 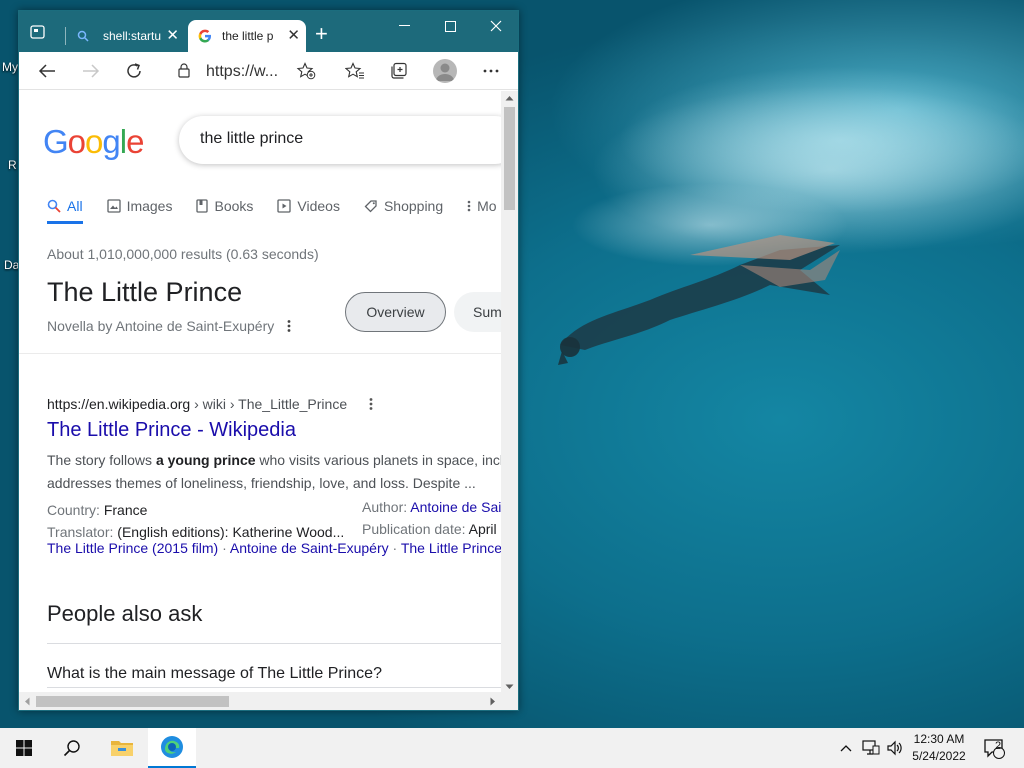 What do you see at coordinates (72, 748) in the screenshot?
I see `search-button` at bounding box center [72, 748].